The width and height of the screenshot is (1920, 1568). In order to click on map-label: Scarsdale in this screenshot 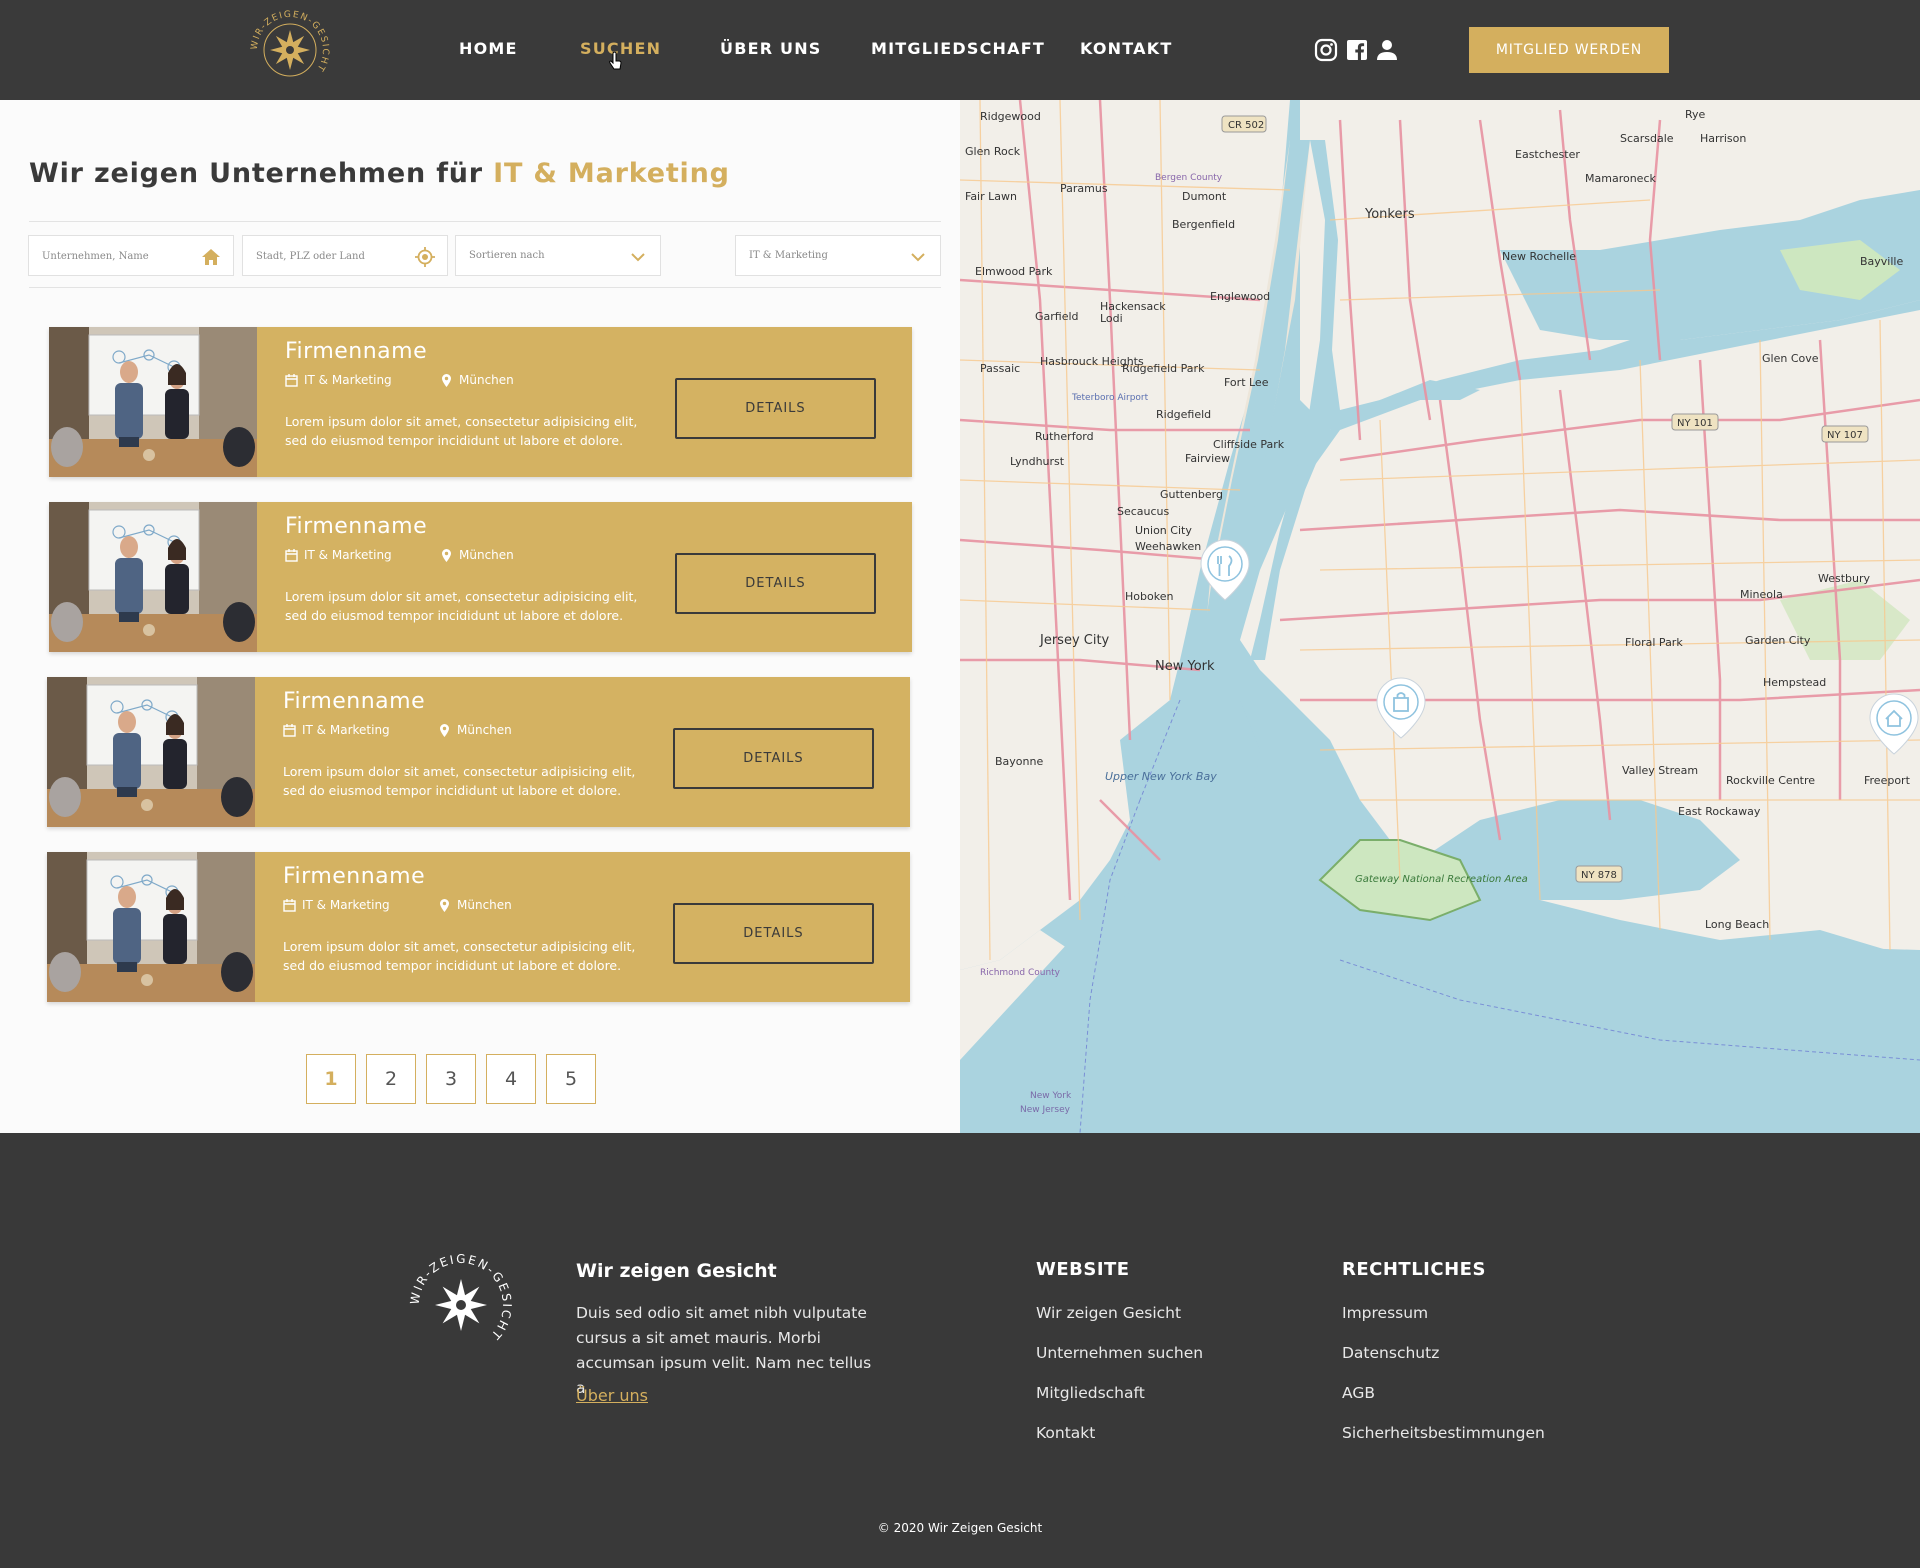, I will do `click(1647, 138)`.